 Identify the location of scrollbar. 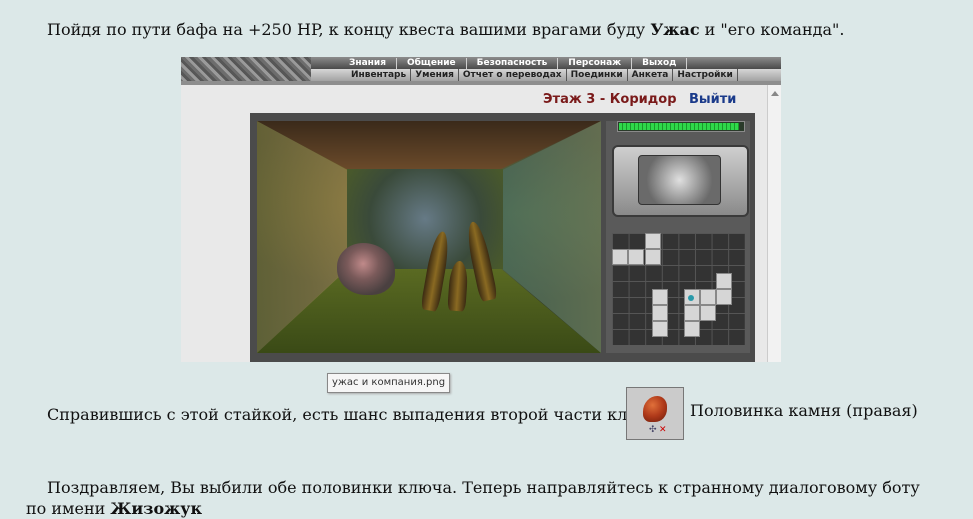
(774, 223).